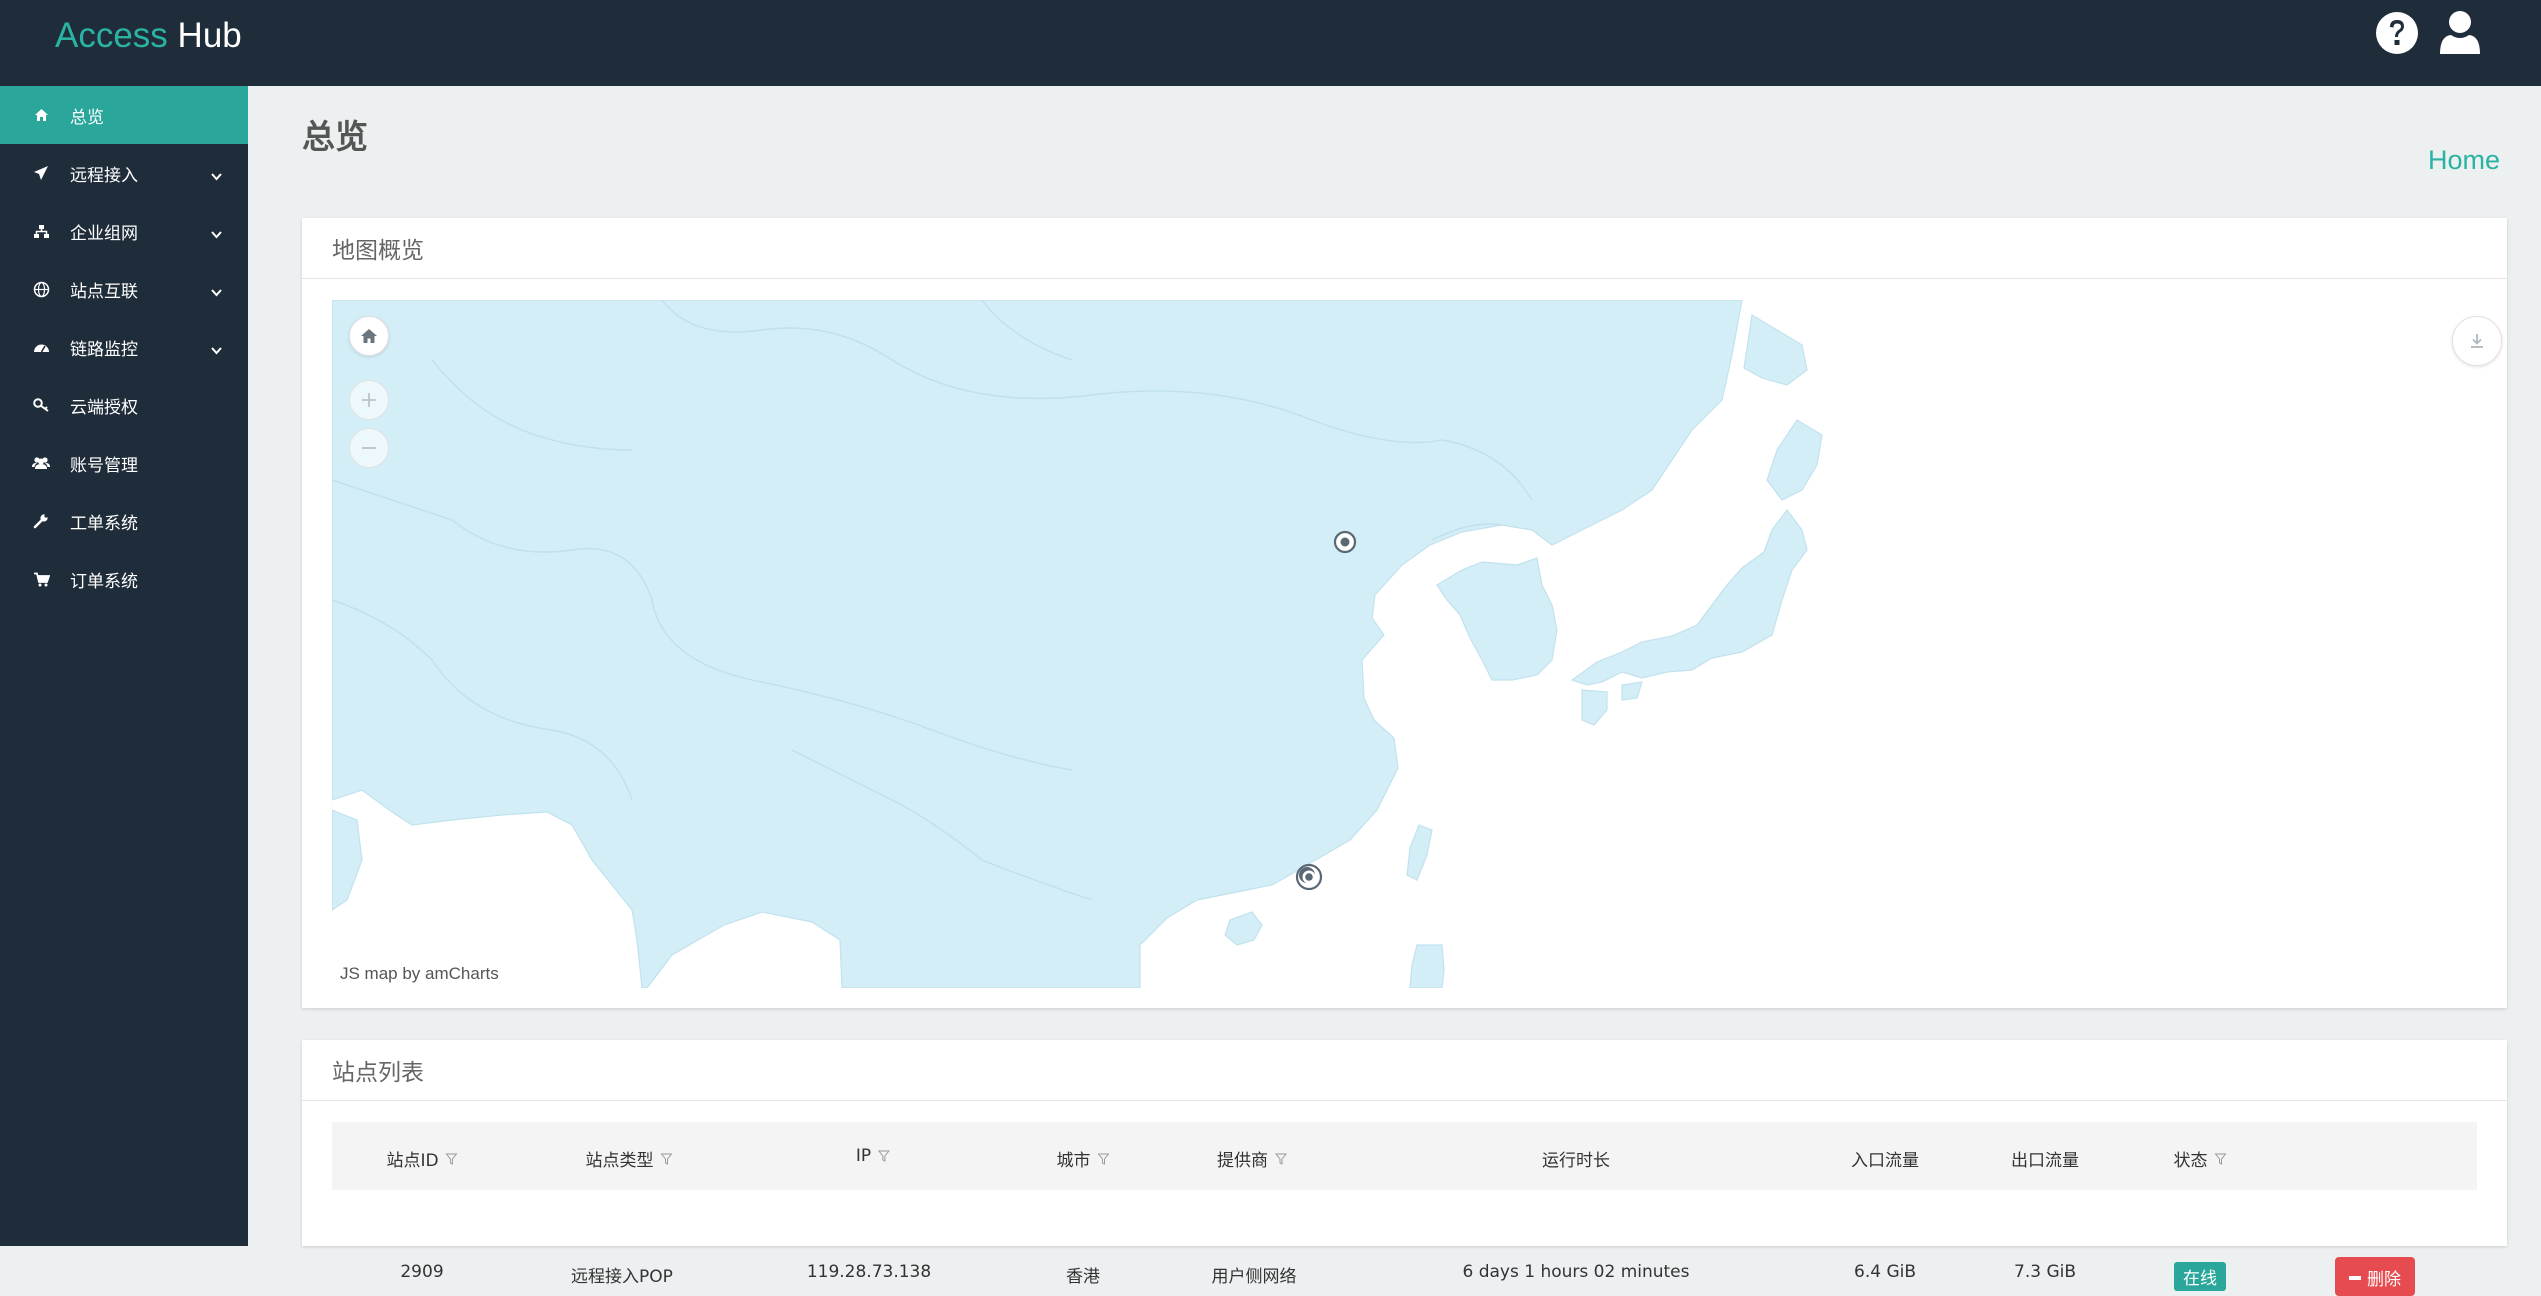 The width and height of the screenshot is (2541, 1296). Describe the element at coordinates (1576, 1161) in the screenshot. I see `column-label: 运行时长` at that location.